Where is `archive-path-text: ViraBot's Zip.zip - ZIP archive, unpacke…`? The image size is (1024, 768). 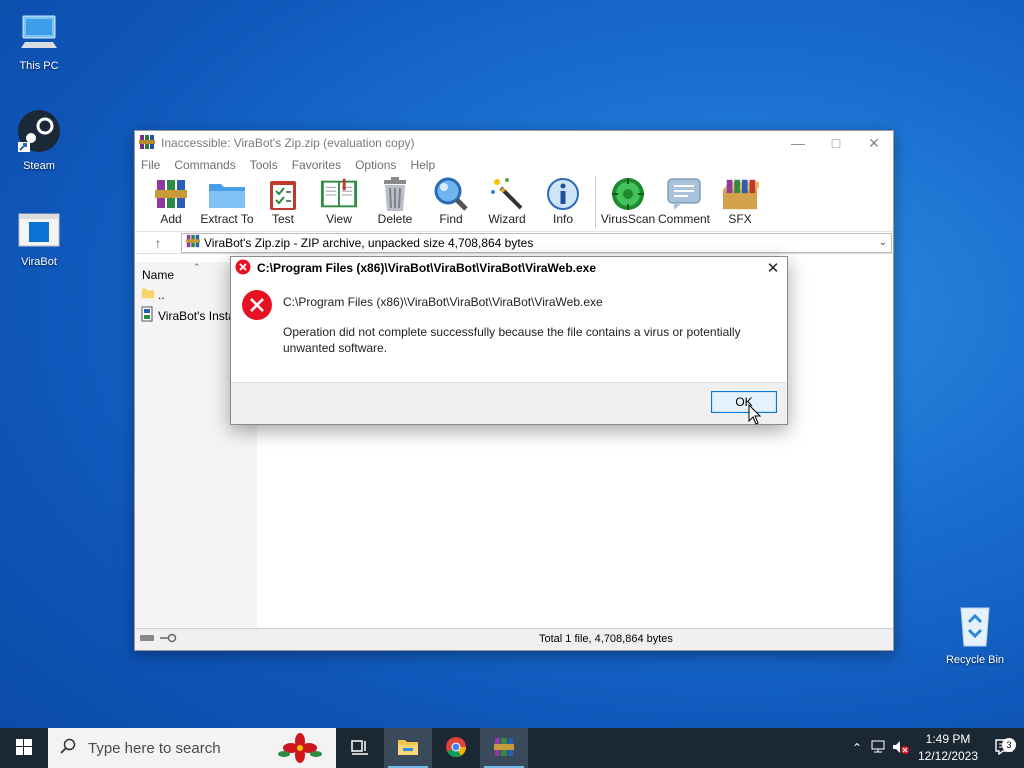
archive-path-text: ViraBot's Zip.zip - ZIP archive, unpacke… is located at coordinates (369, 242).